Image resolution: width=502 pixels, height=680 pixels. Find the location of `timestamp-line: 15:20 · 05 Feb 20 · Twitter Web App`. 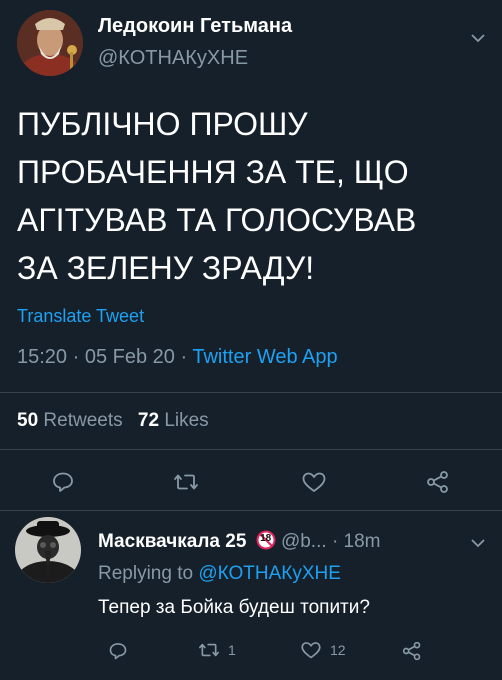

timestamp-line: 15:20 · 05 Feb 20 · Twitter Web App is located at coordinates (177, 357).